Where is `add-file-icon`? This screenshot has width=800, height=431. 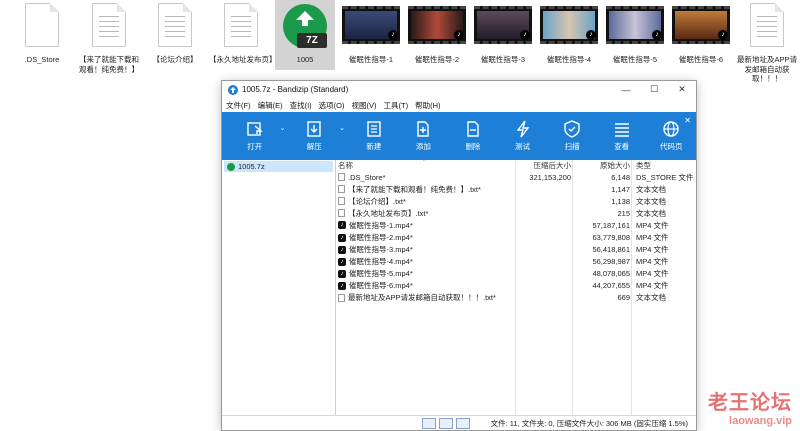
add-file-icon is located at coordinates (423, 129).